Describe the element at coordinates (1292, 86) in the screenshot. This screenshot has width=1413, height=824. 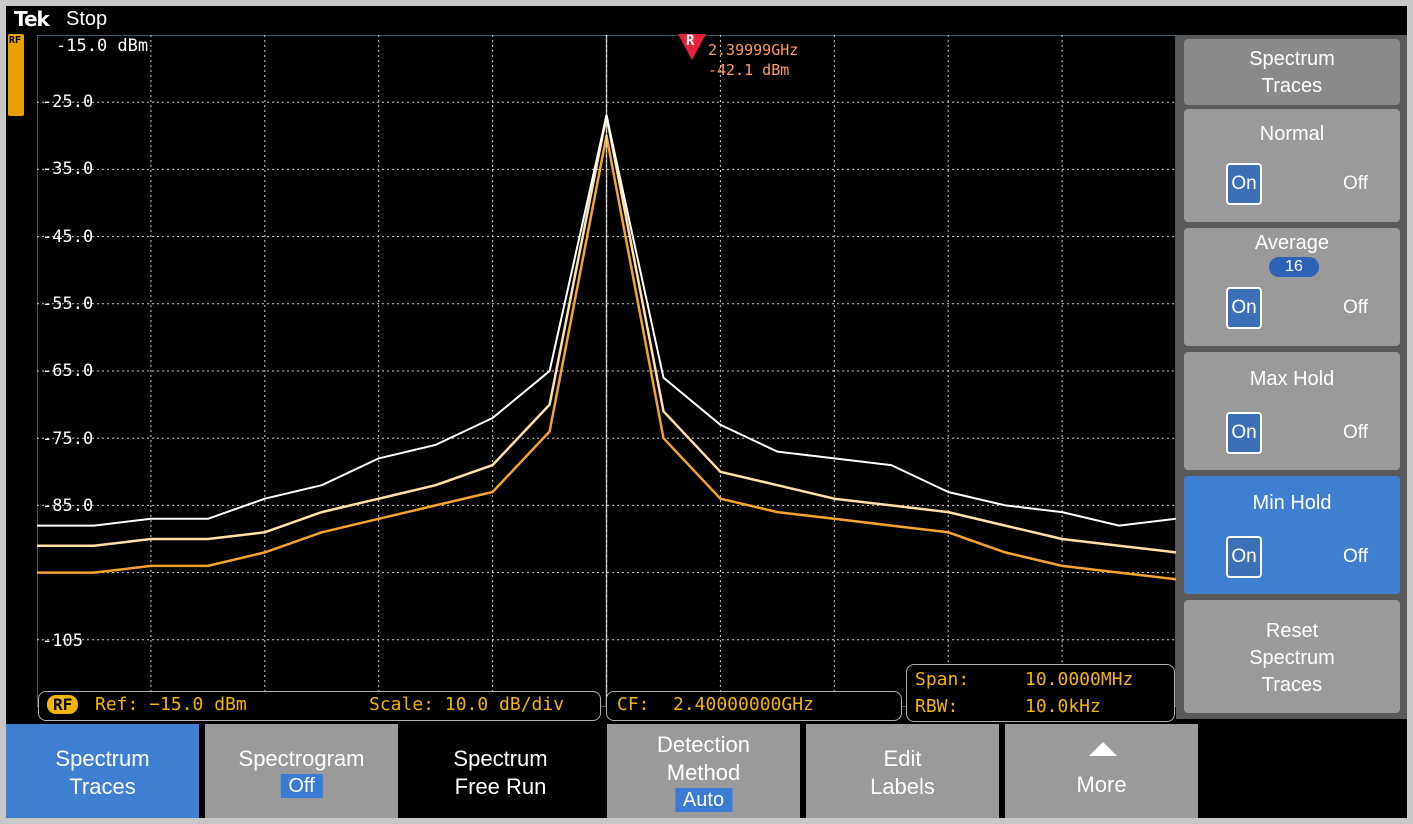
I see `menu-title-line2: Traces` at that location.